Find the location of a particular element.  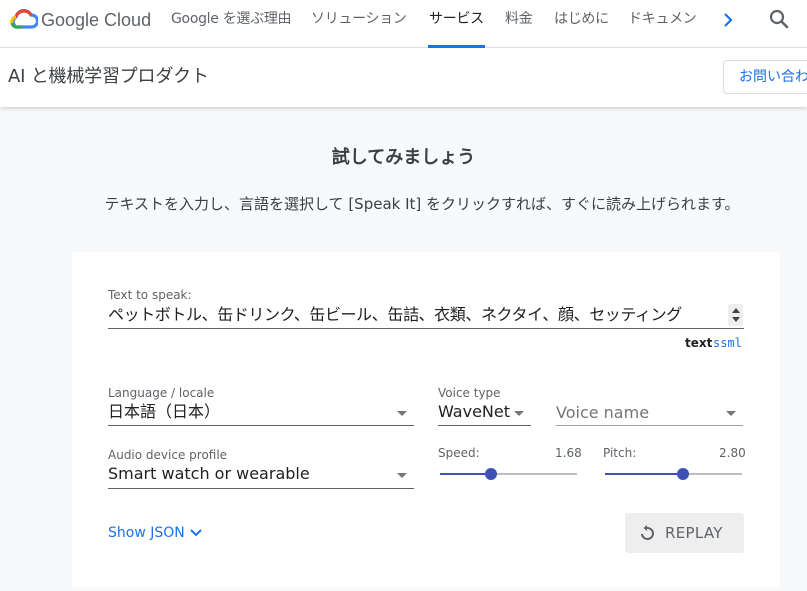

replay-button: REPLAY is located at coordinates (684, 533).